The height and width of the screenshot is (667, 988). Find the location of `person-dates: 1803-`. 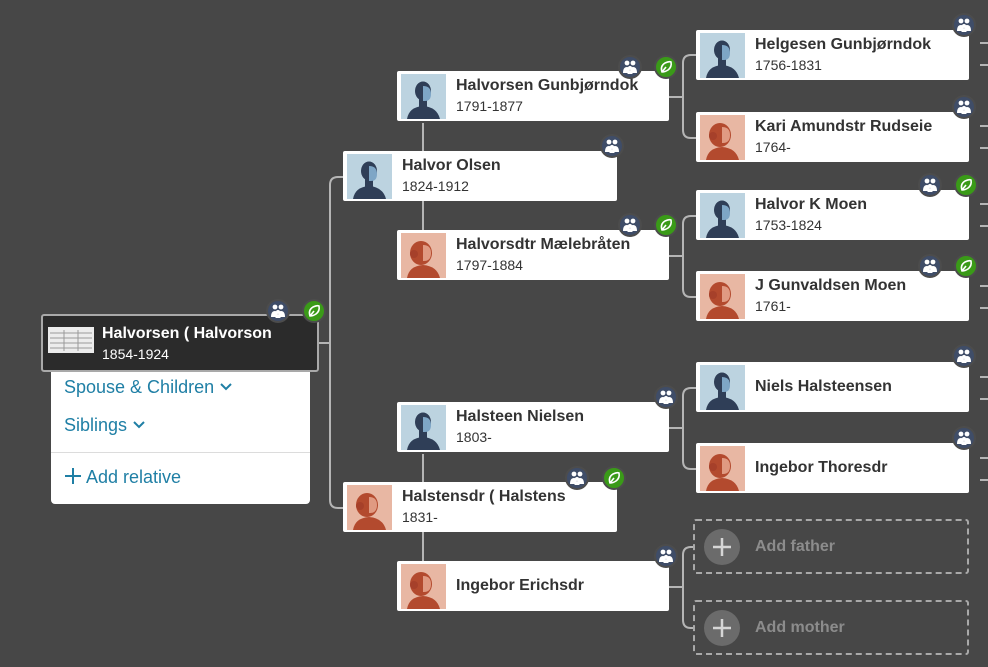

person-dates: 1803- is located at coordinates (474, 437).